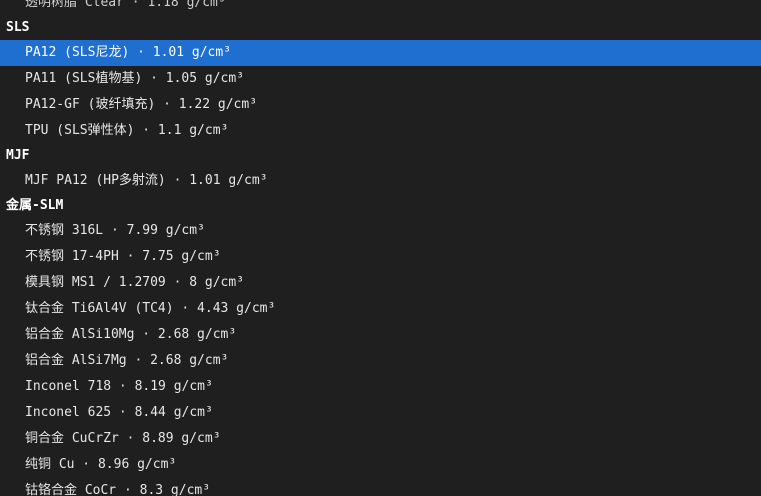 The image size is (761, 496). Describe the element at coordinates (380, 131) in the screenshot. I see `option-tpu-sls: TPU (SLS弹性体) · 1.1 g/cm³` at that location.